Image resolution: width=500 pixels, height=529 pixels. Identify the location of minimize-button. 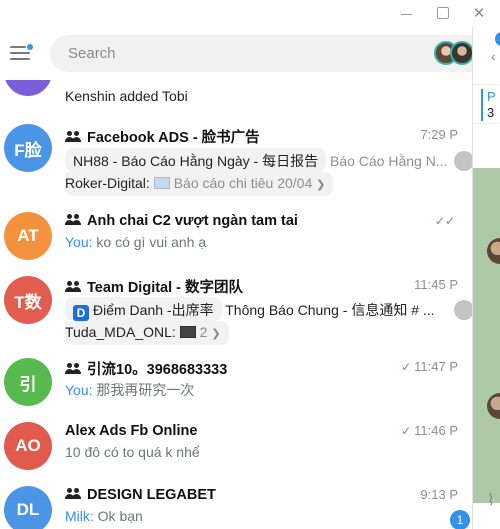
(406, 13).